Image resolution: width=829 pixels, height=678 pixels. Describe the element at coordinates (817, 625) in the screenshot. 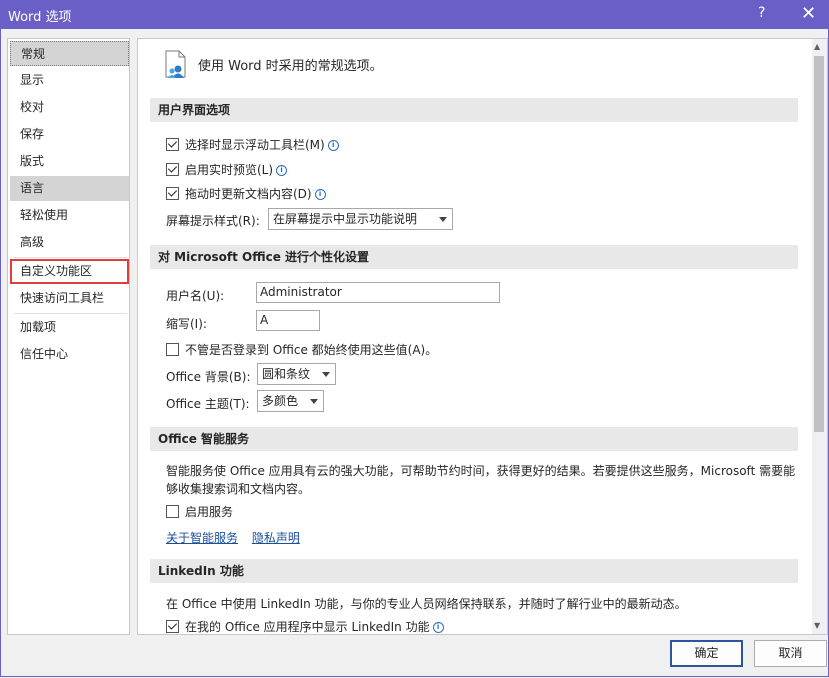

I see `scroll-down-arrow-icon: ▼` at that location.